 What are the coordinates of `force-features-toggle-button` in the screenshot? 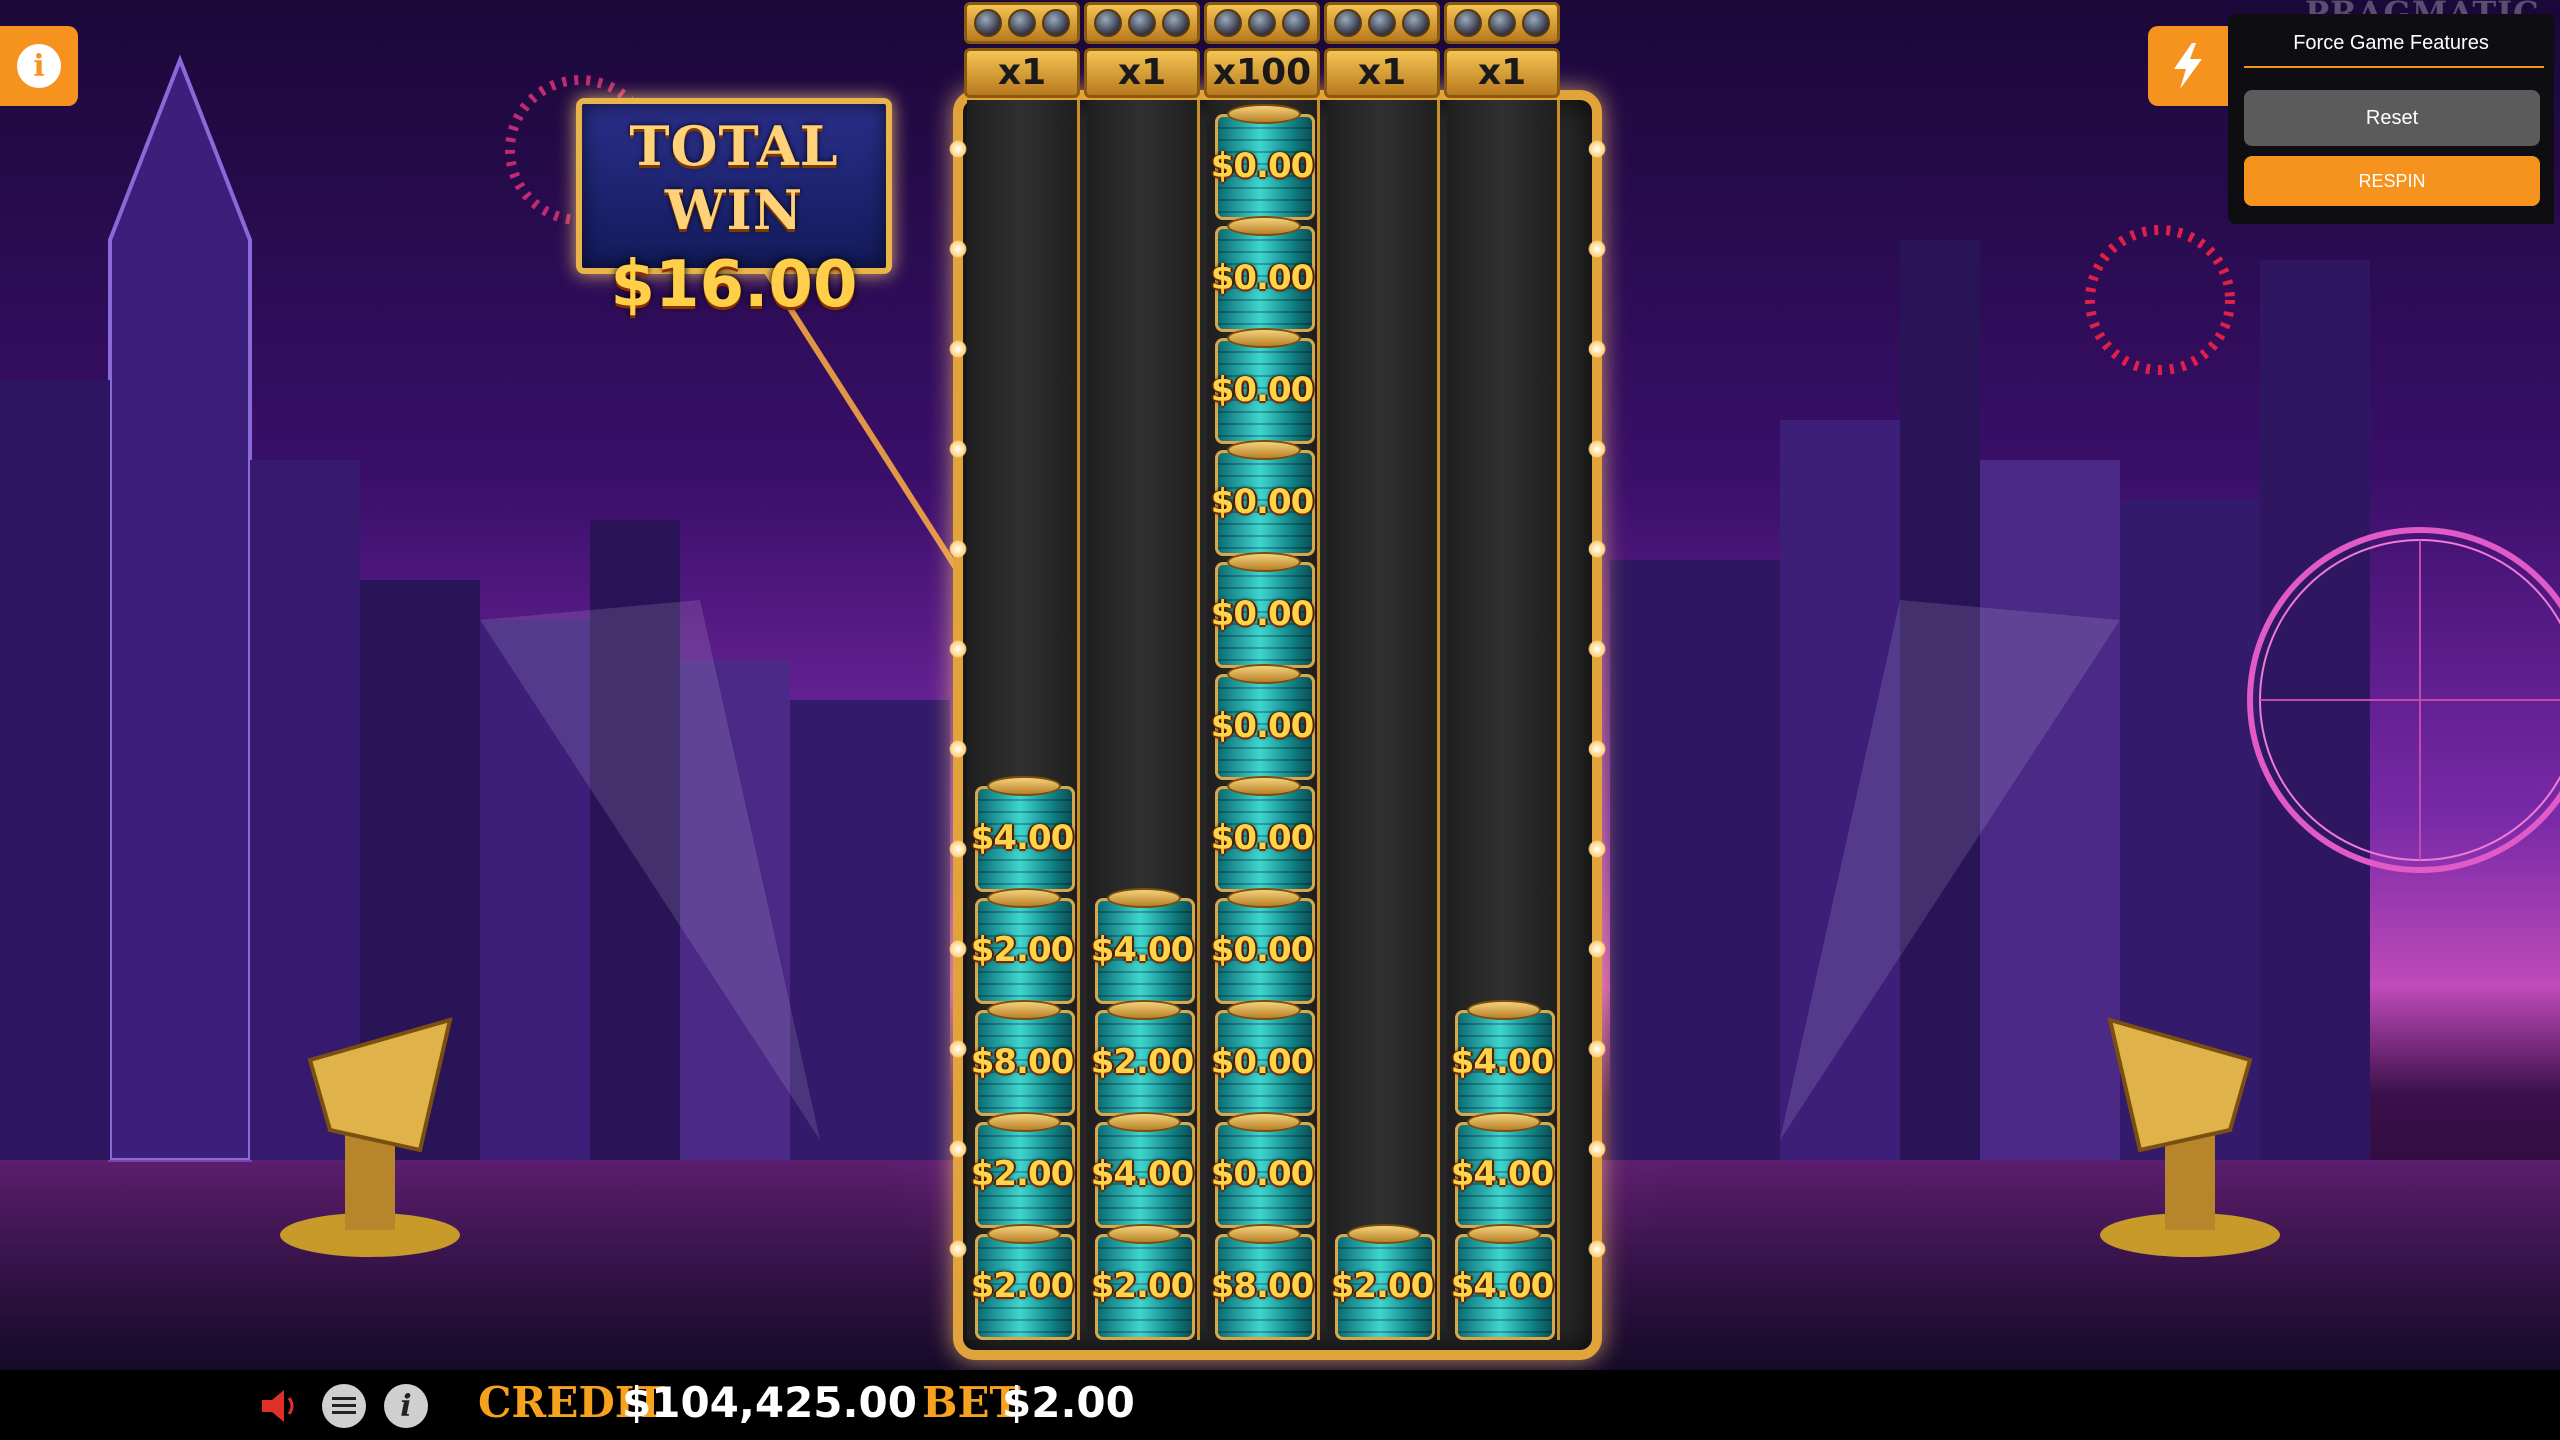 It's located at (2188, 66).